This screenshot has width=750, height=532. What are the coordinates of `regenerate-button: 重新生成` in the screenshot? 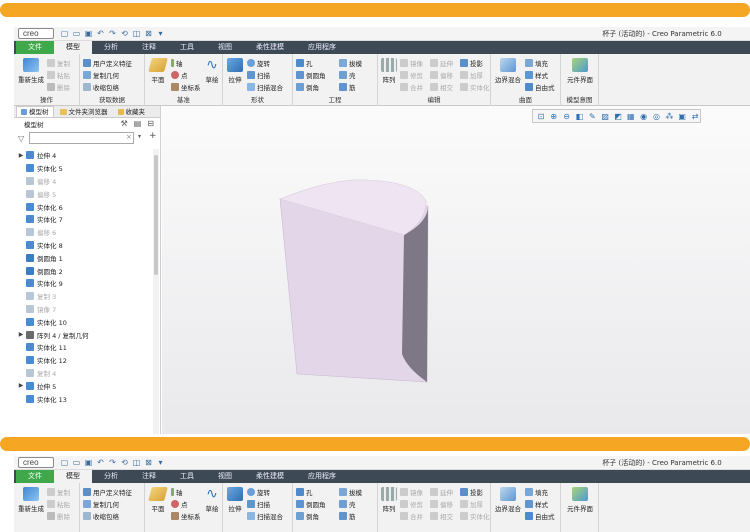 It's located at (31, 500).